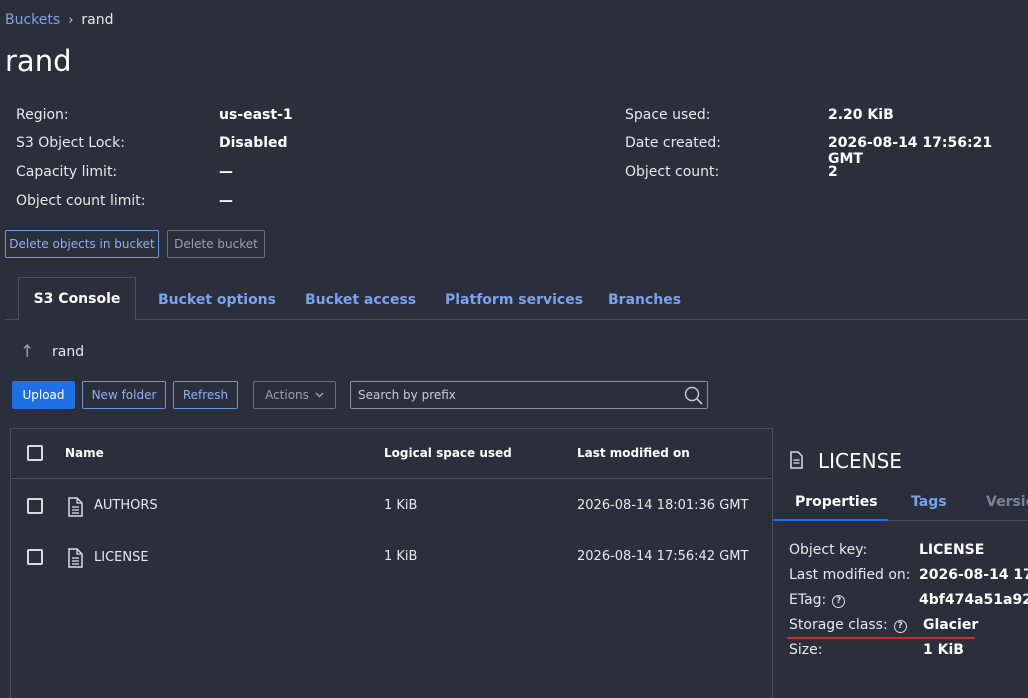 This screenshot has width=1028, height=698. What do you see at coordinates (838, 625) in the screenshot?
I see `storage-class-label-text: Storage class:` at bounding box center [838, 625].